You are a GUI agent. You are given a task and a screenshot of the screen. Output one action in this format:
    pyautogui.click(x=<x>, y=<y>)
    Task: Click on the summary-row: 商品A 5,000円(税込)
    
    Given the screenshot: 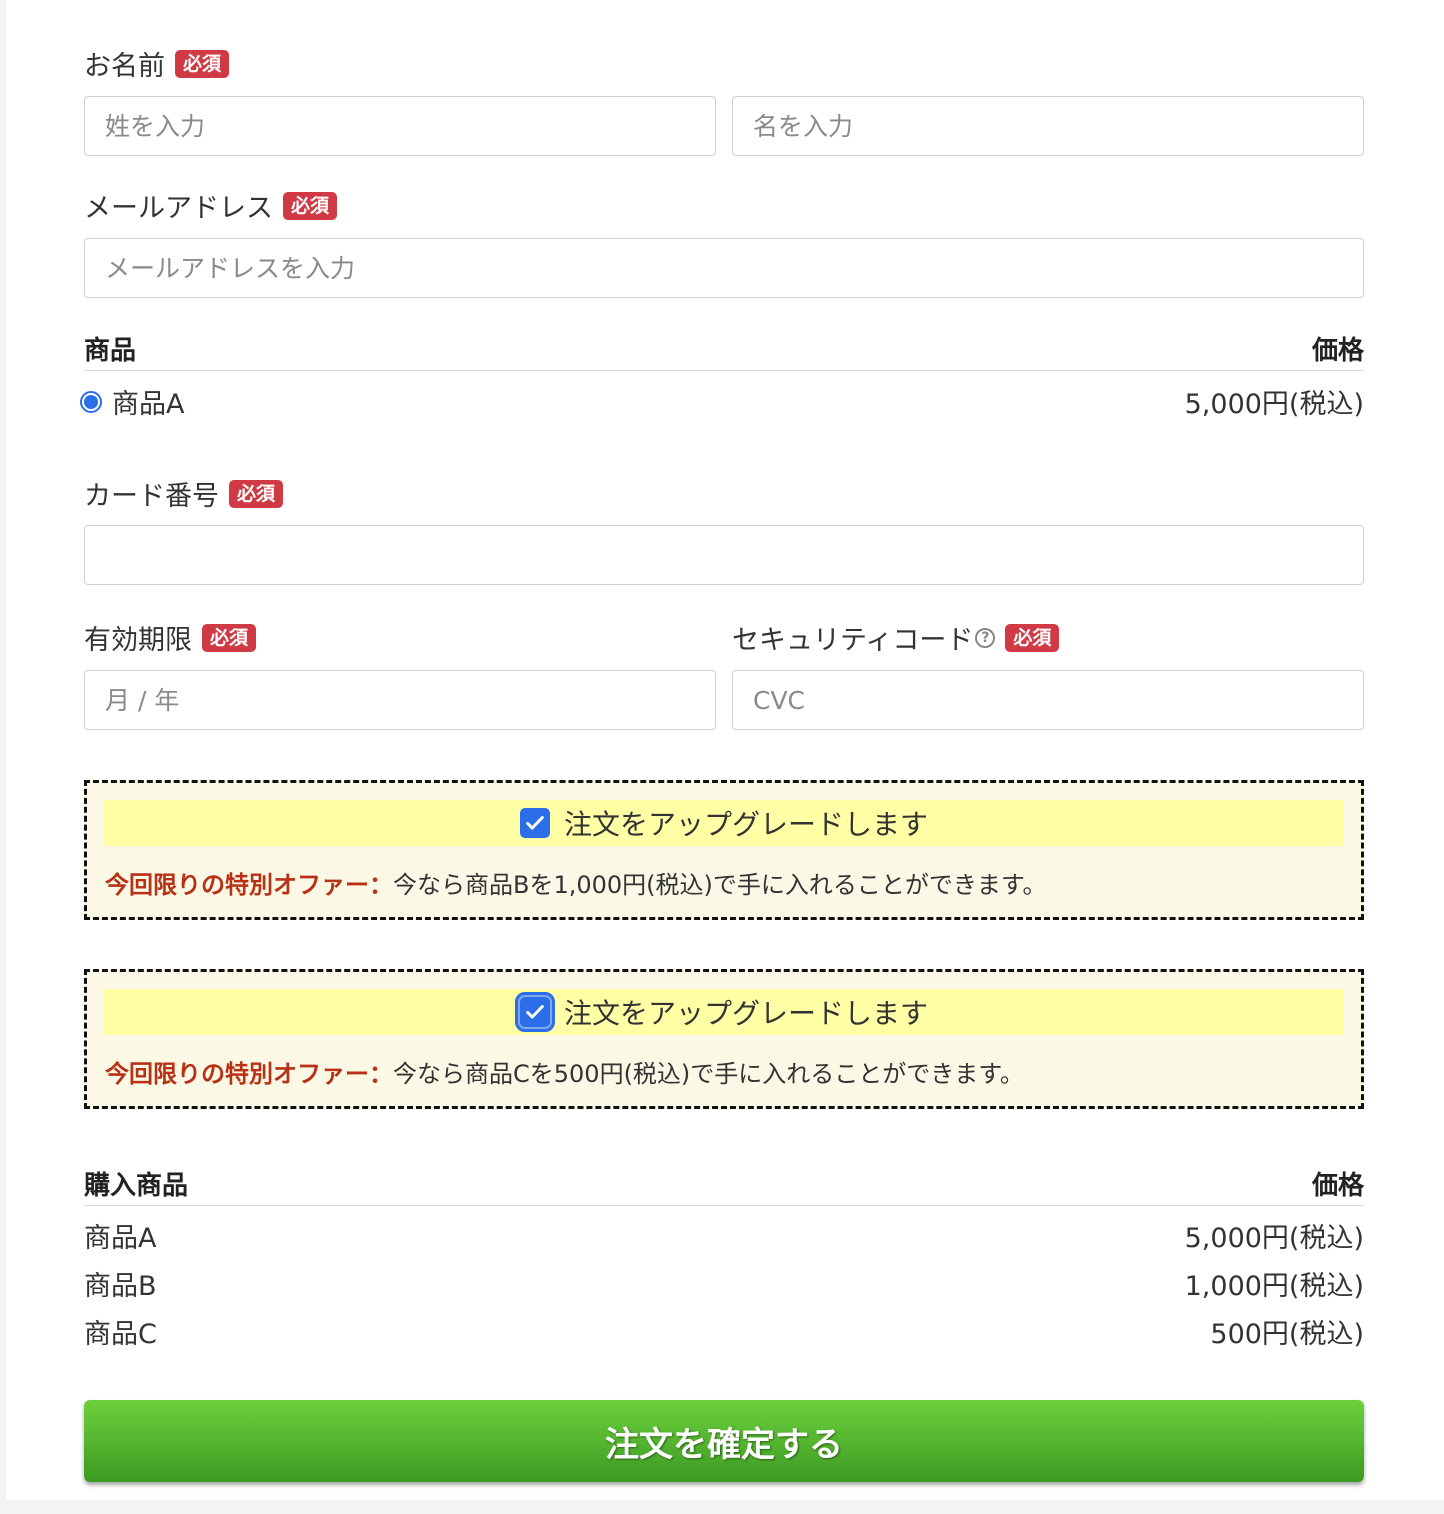 What is the action you would take?
    pyautogui.click(x=724, y=1236)
    